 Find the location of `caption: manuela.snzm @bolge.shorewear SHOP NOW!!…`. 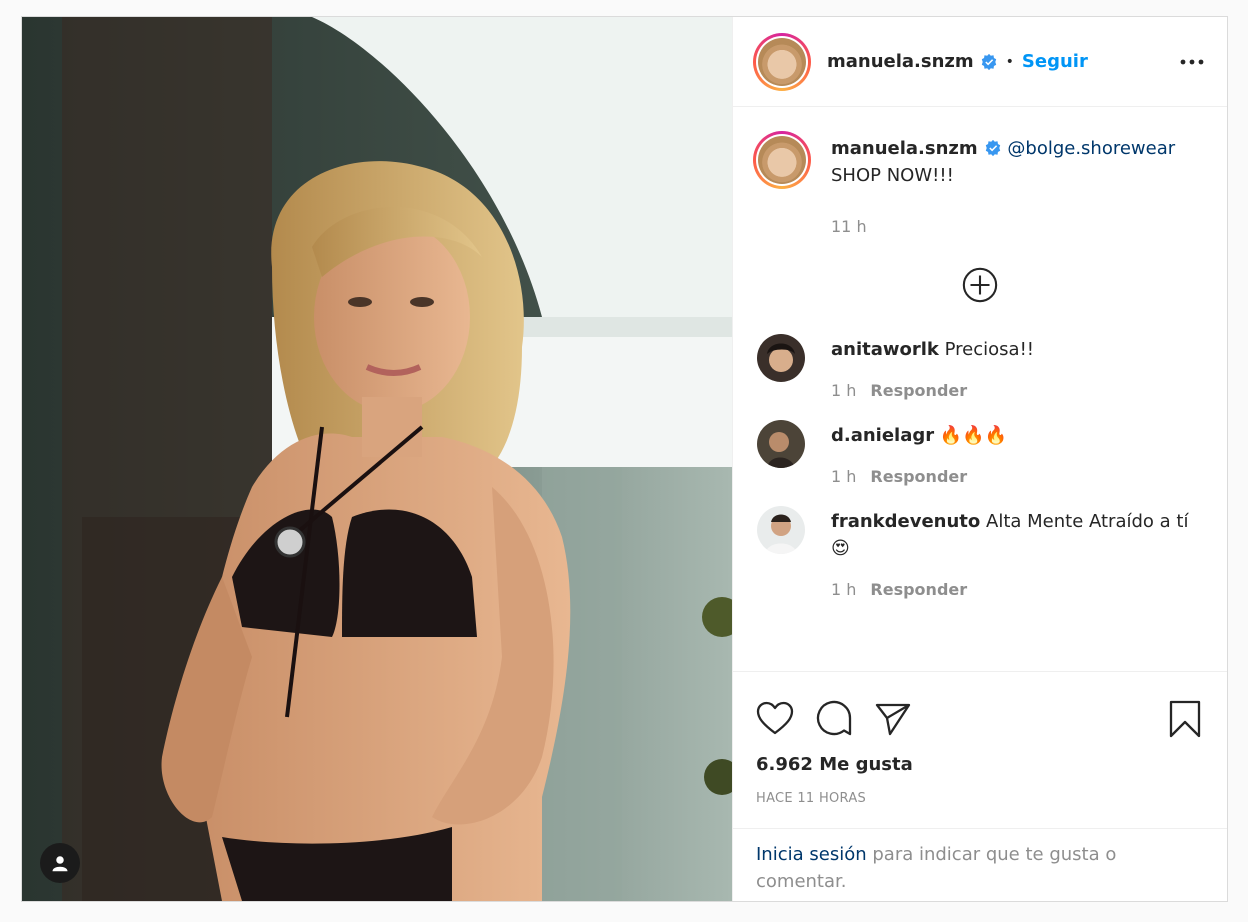

caption: manuela.snzm @bolge.shorewear SHOP NOW!!… is located at coordinates (980, 160).